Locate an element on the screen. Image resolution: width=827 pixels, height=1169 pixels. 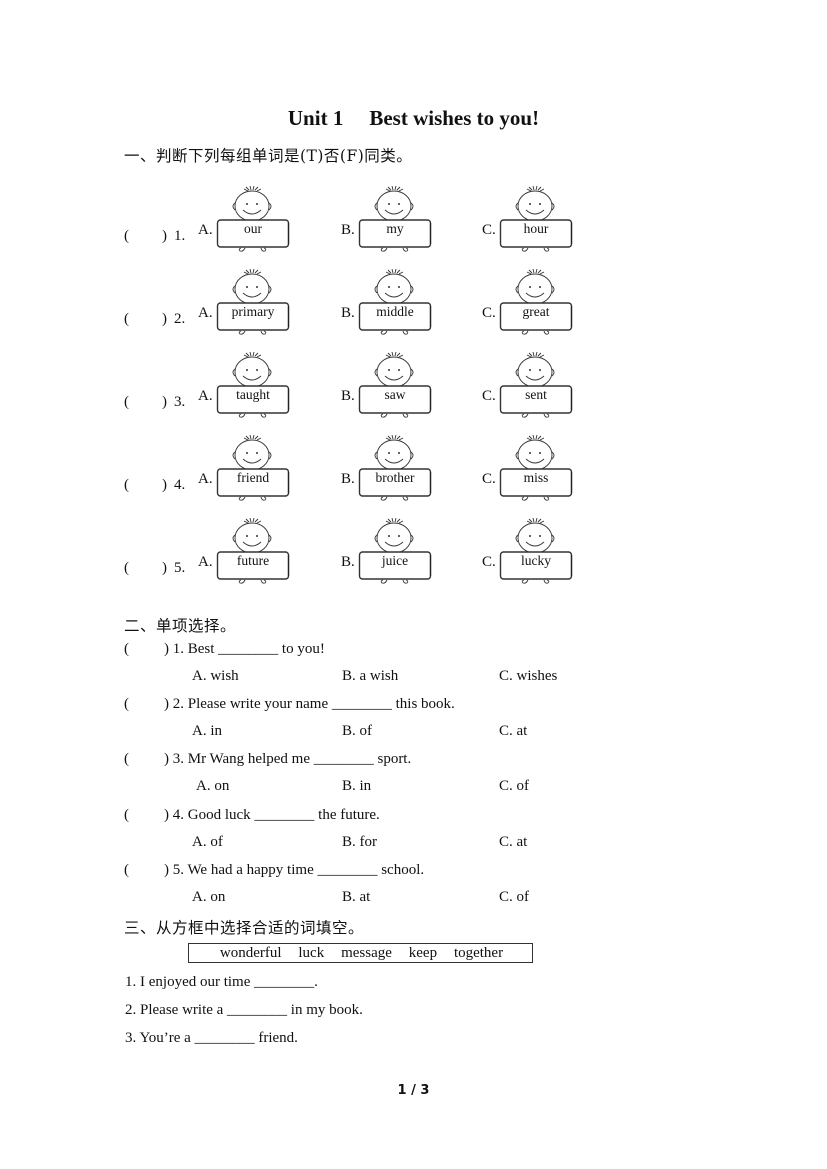
option-word: juice is located at coordinates (395, 560).